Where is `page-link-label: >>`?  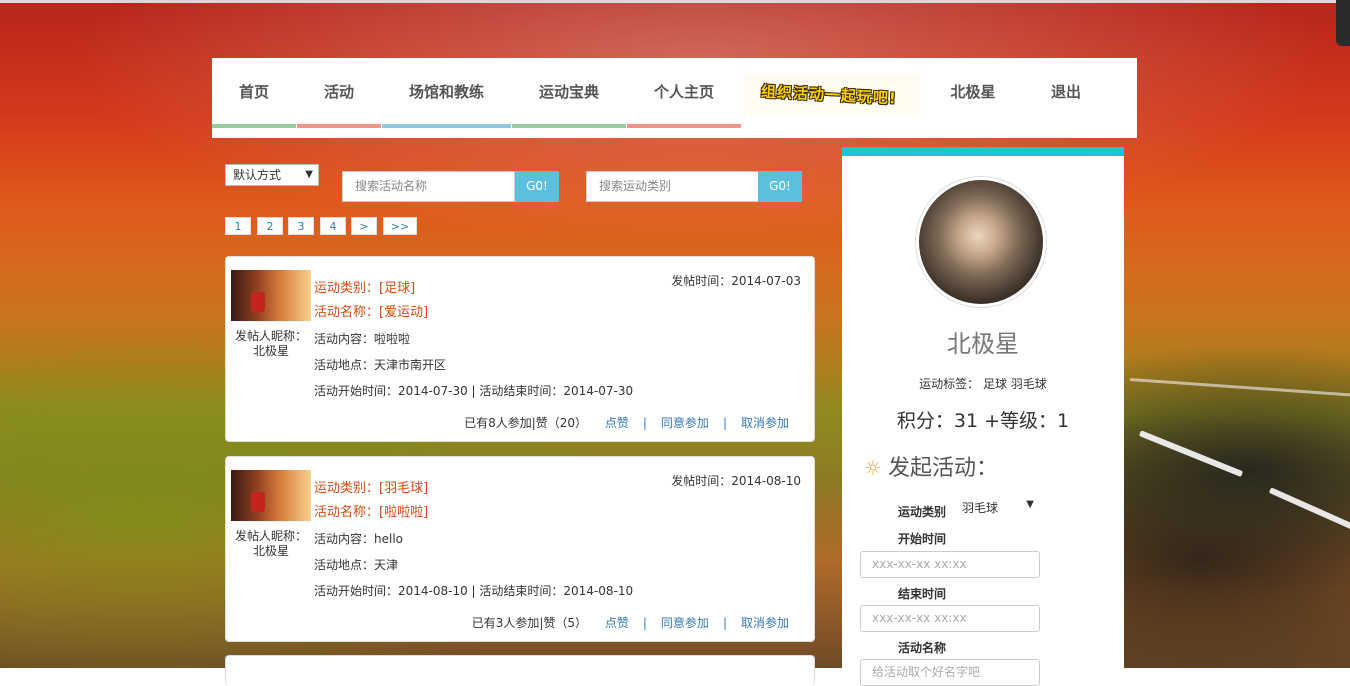
page-link-label: >> is located at coordinates (400, 226).